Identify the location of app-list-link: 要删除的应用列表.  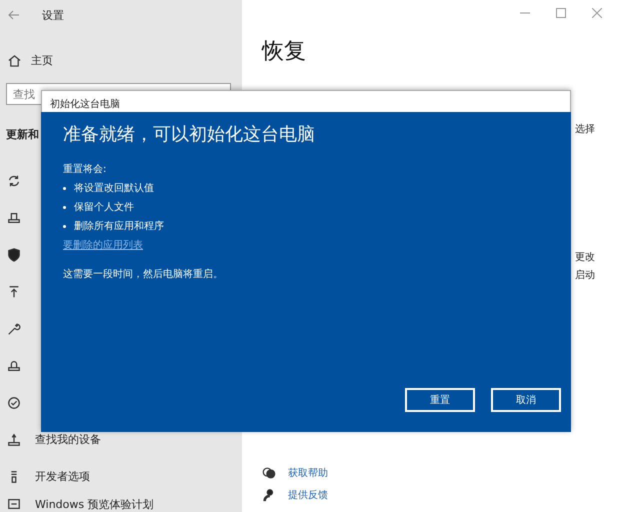
(103, 245).